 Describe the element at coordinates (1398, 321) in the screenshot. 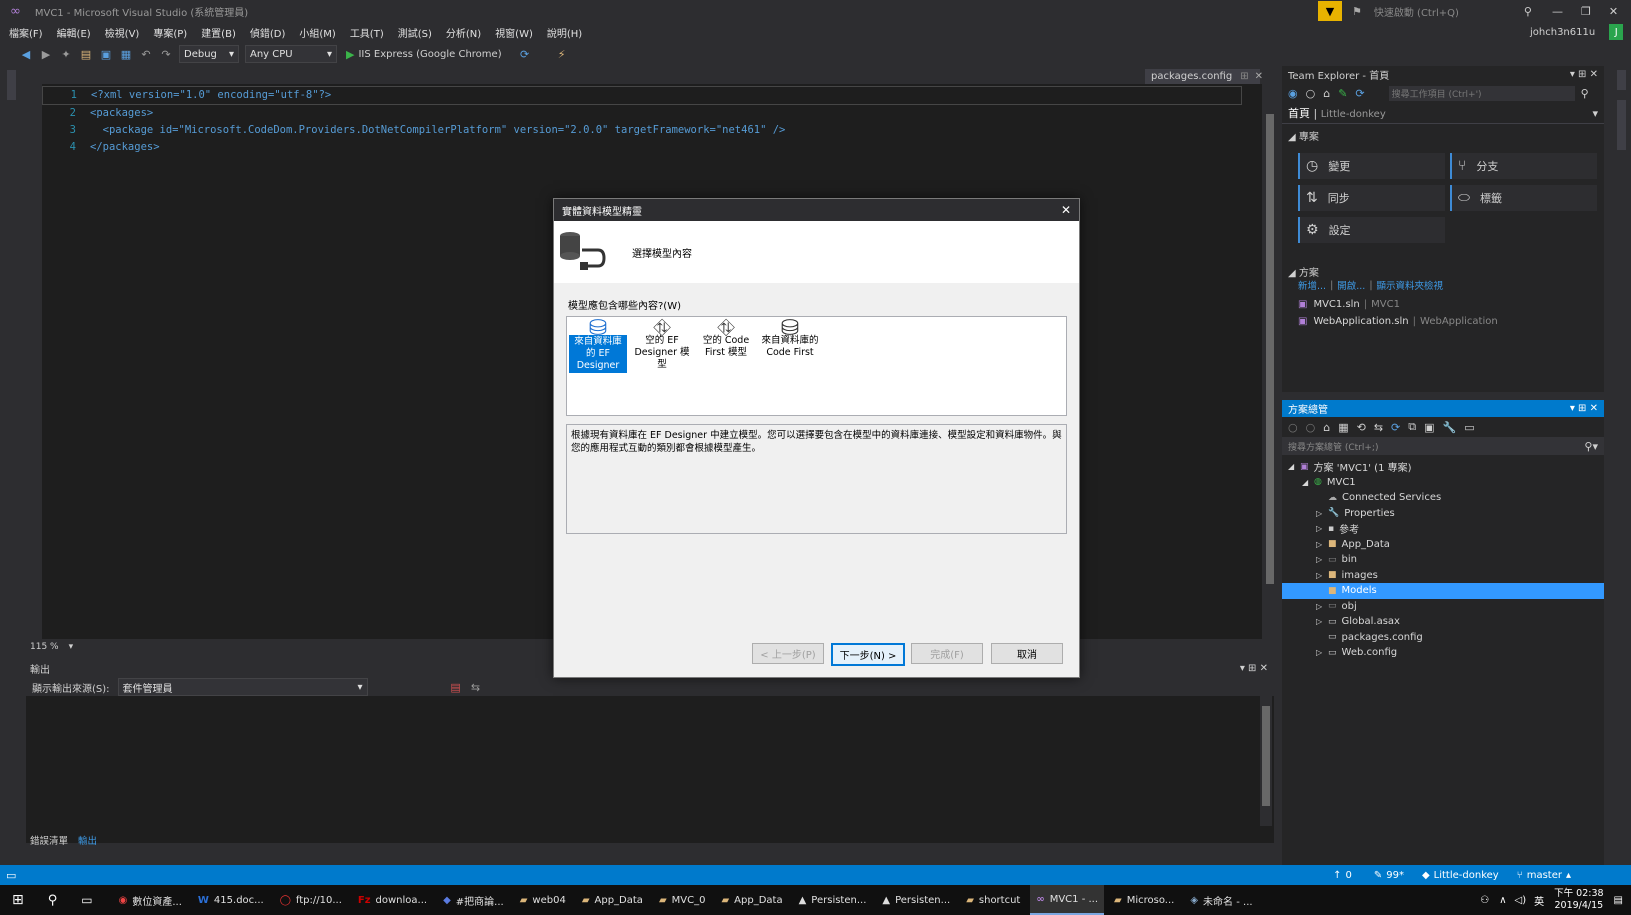

I see `solution-entry: ▣ WebApplication.sln | WebApplication` at that location.